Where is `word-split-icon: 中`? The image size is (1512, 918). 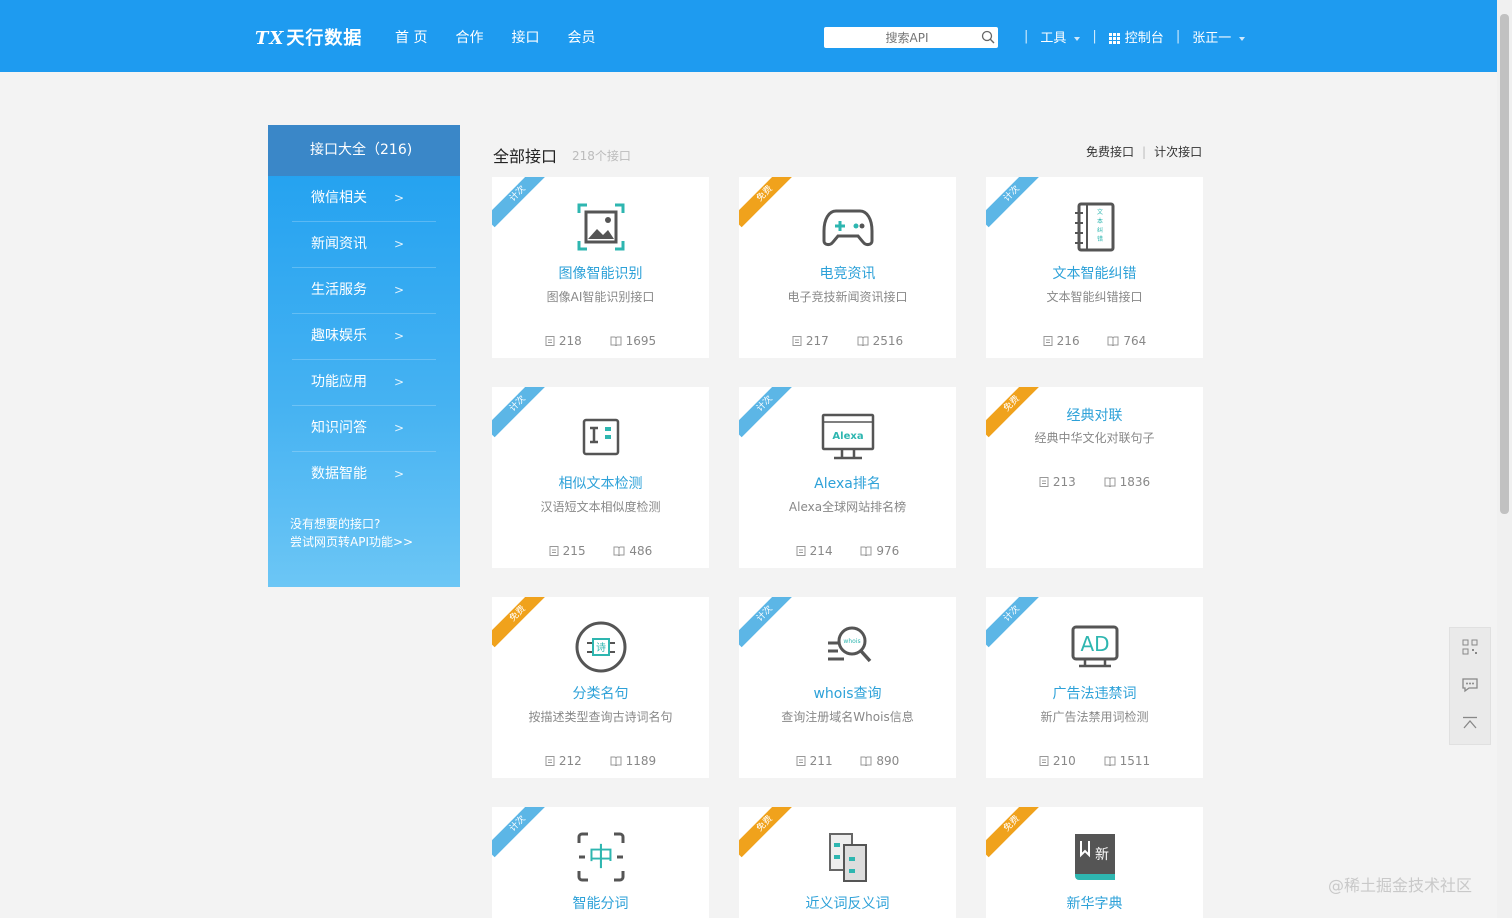 word-split-icon: 中 is located at coordinates (600, 857).